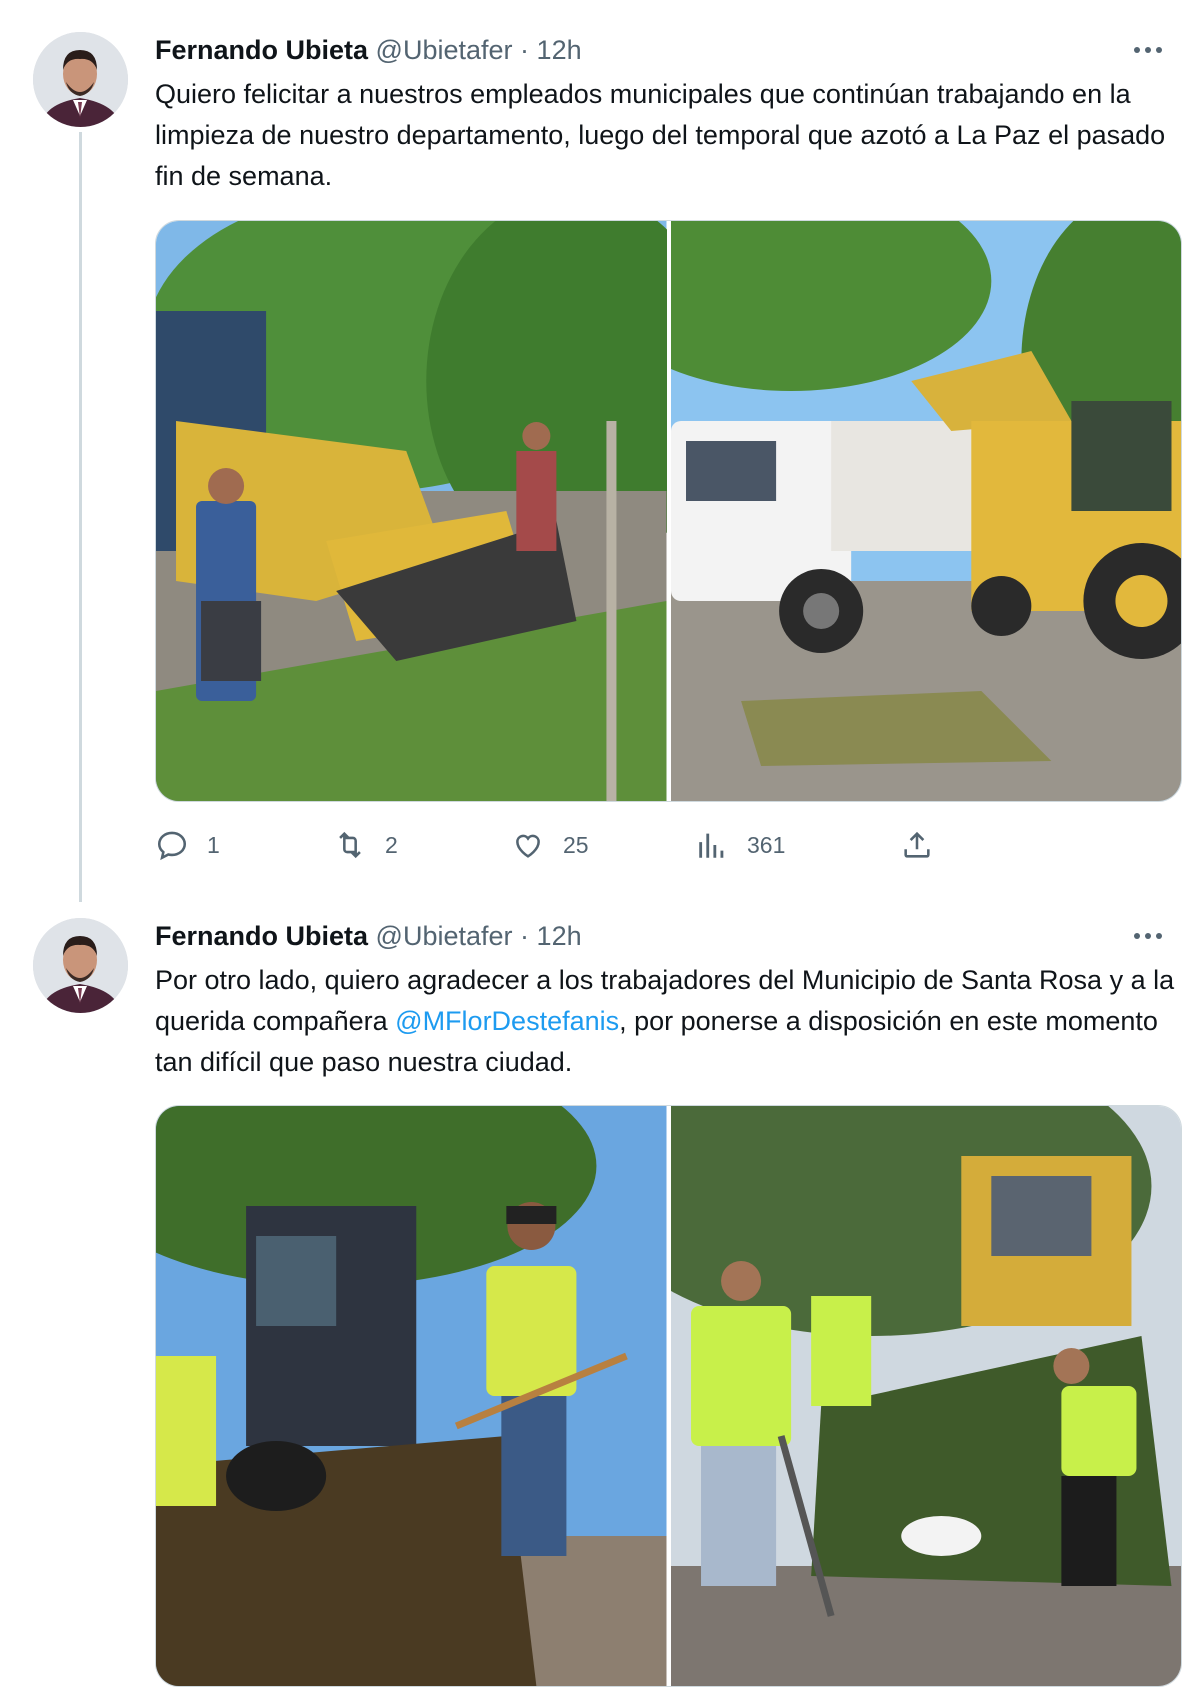 This screenshot has width=1200, height=1704. Describe the element at coordinates (766, 844) in the screenshot. I see `view-count: 361` at that location.